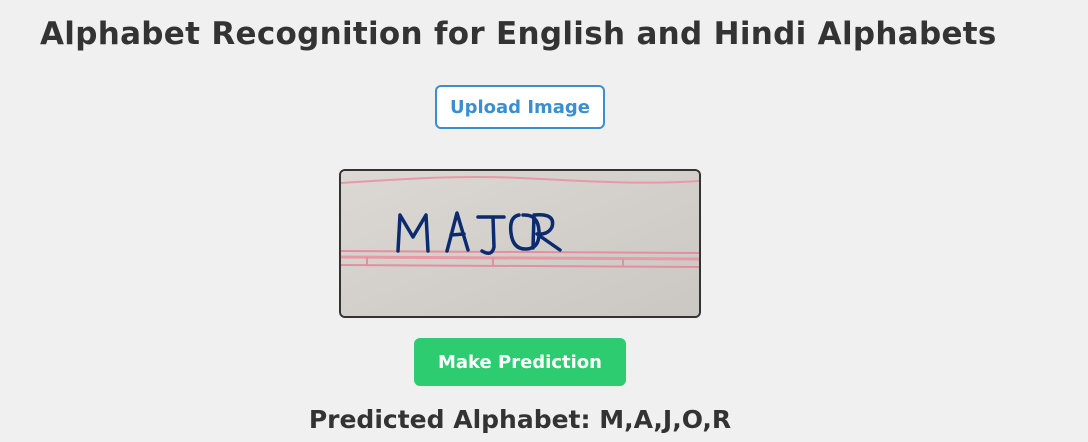 The image size is (1088, 442). Describe the element at coordinates (665, 419) in the screenshot. I see `prediction-value: M,A,J,O,R` at that location.